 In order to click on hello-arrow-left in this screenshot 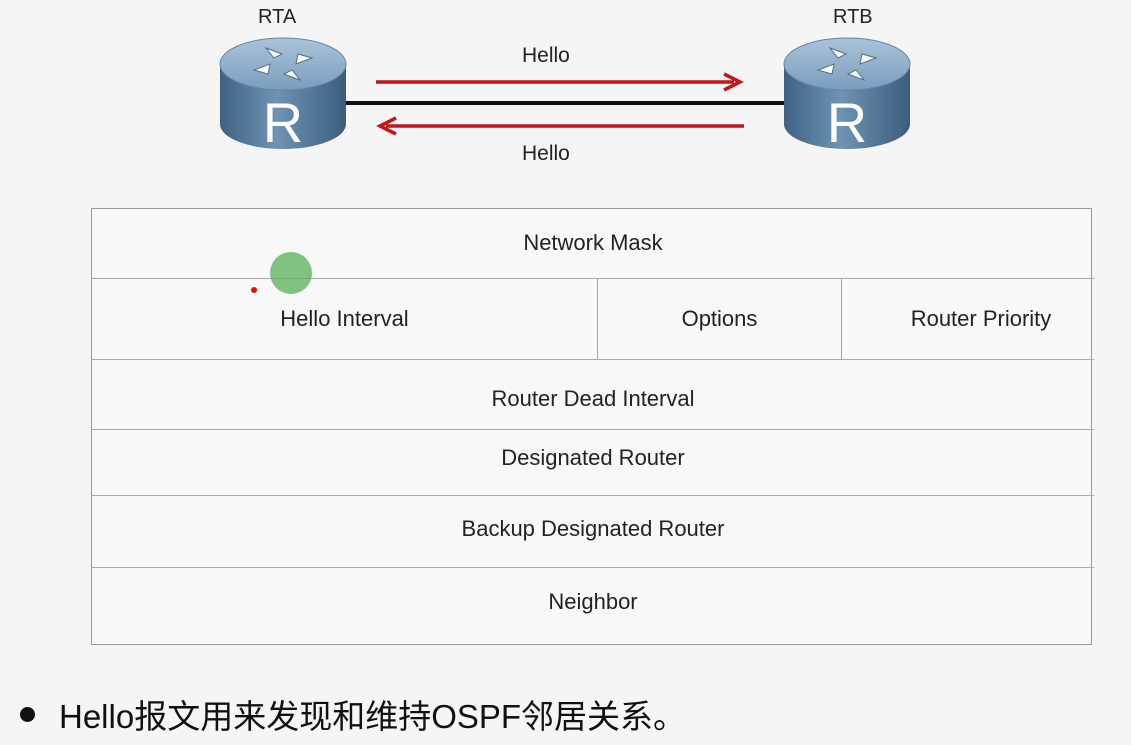, I will do `click(560, 126)`.